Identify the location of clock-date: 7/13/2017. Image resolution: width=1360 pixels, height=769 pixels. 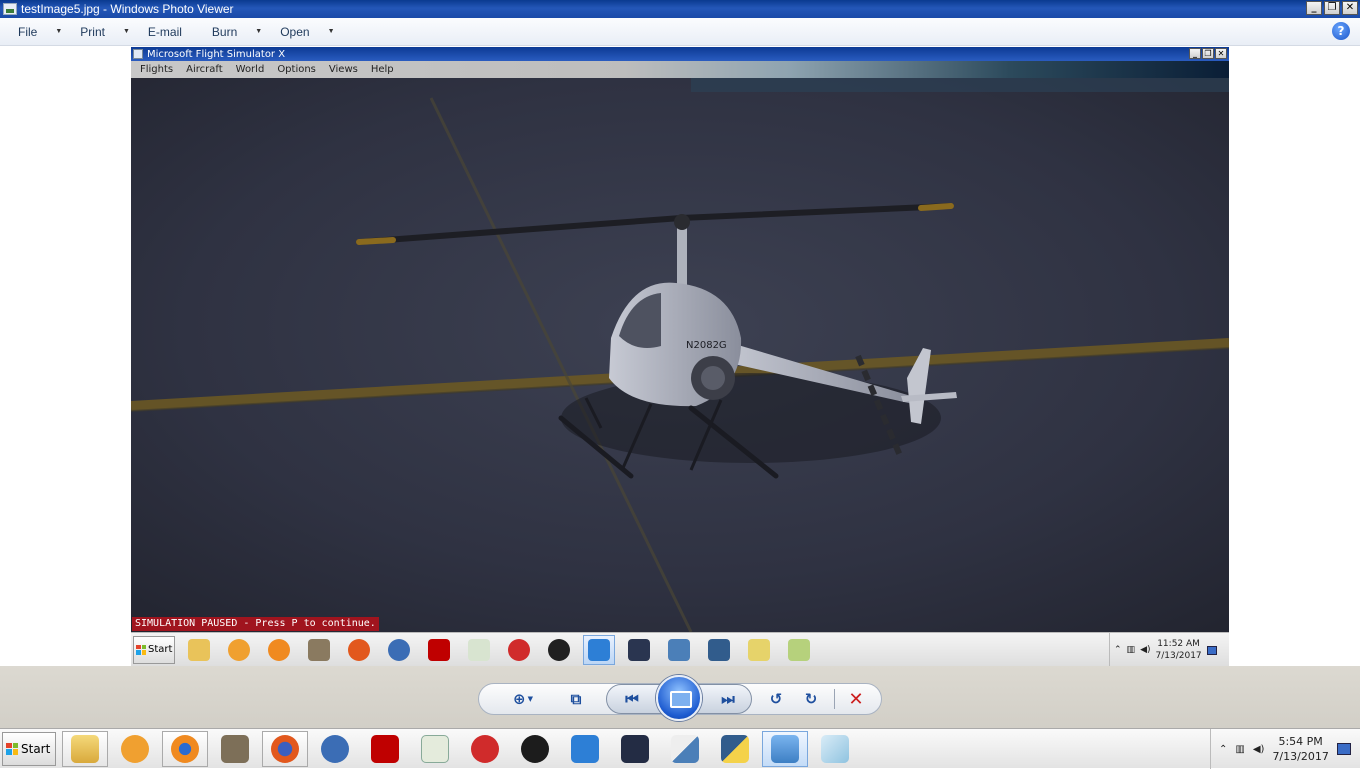
(1300, 756).